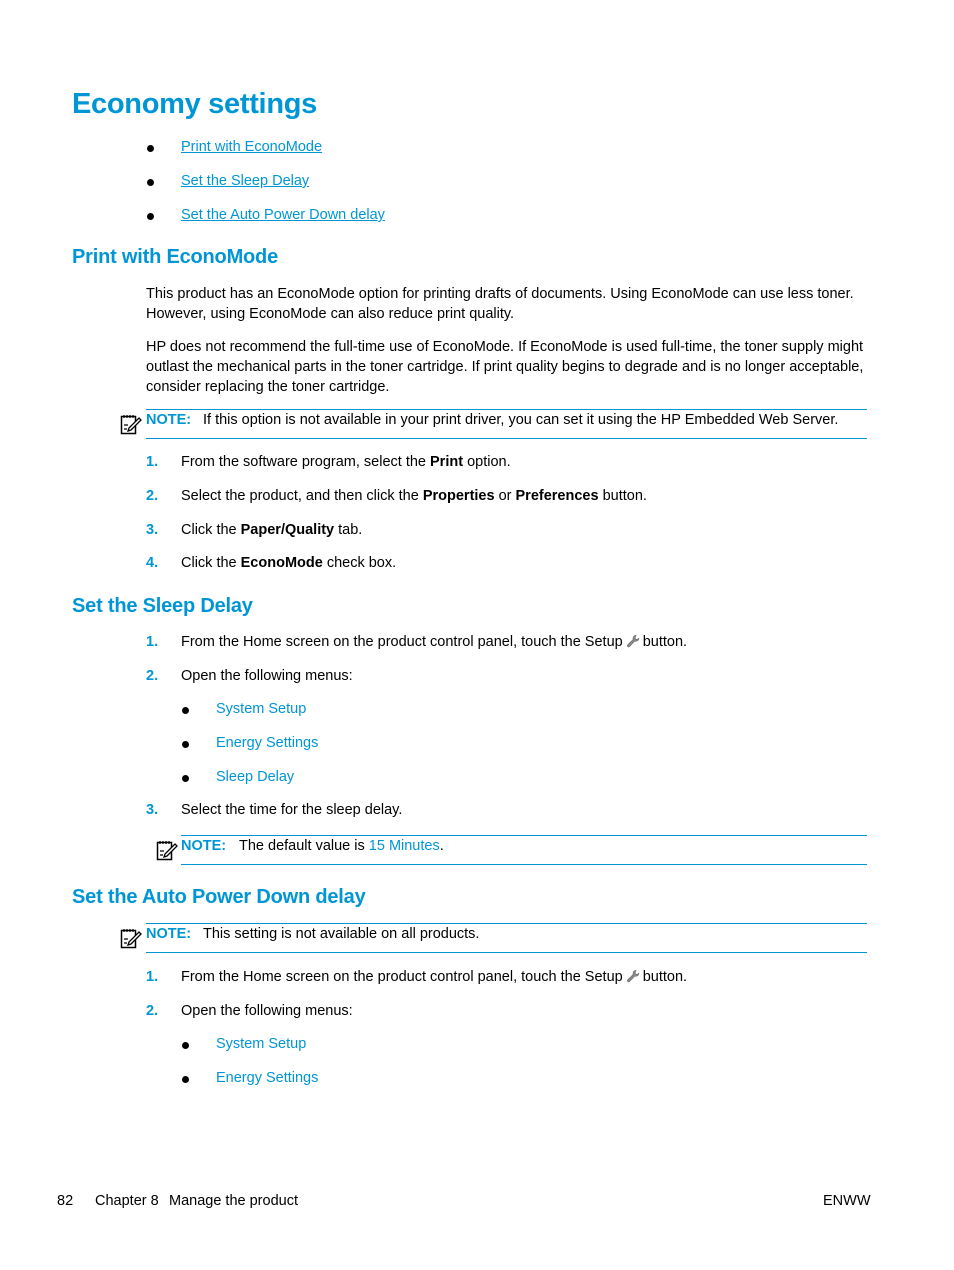  Describe the element at coordinates (127, 1201) in the screenshot. I see `footer-chapter: Chapter 8` at that location.